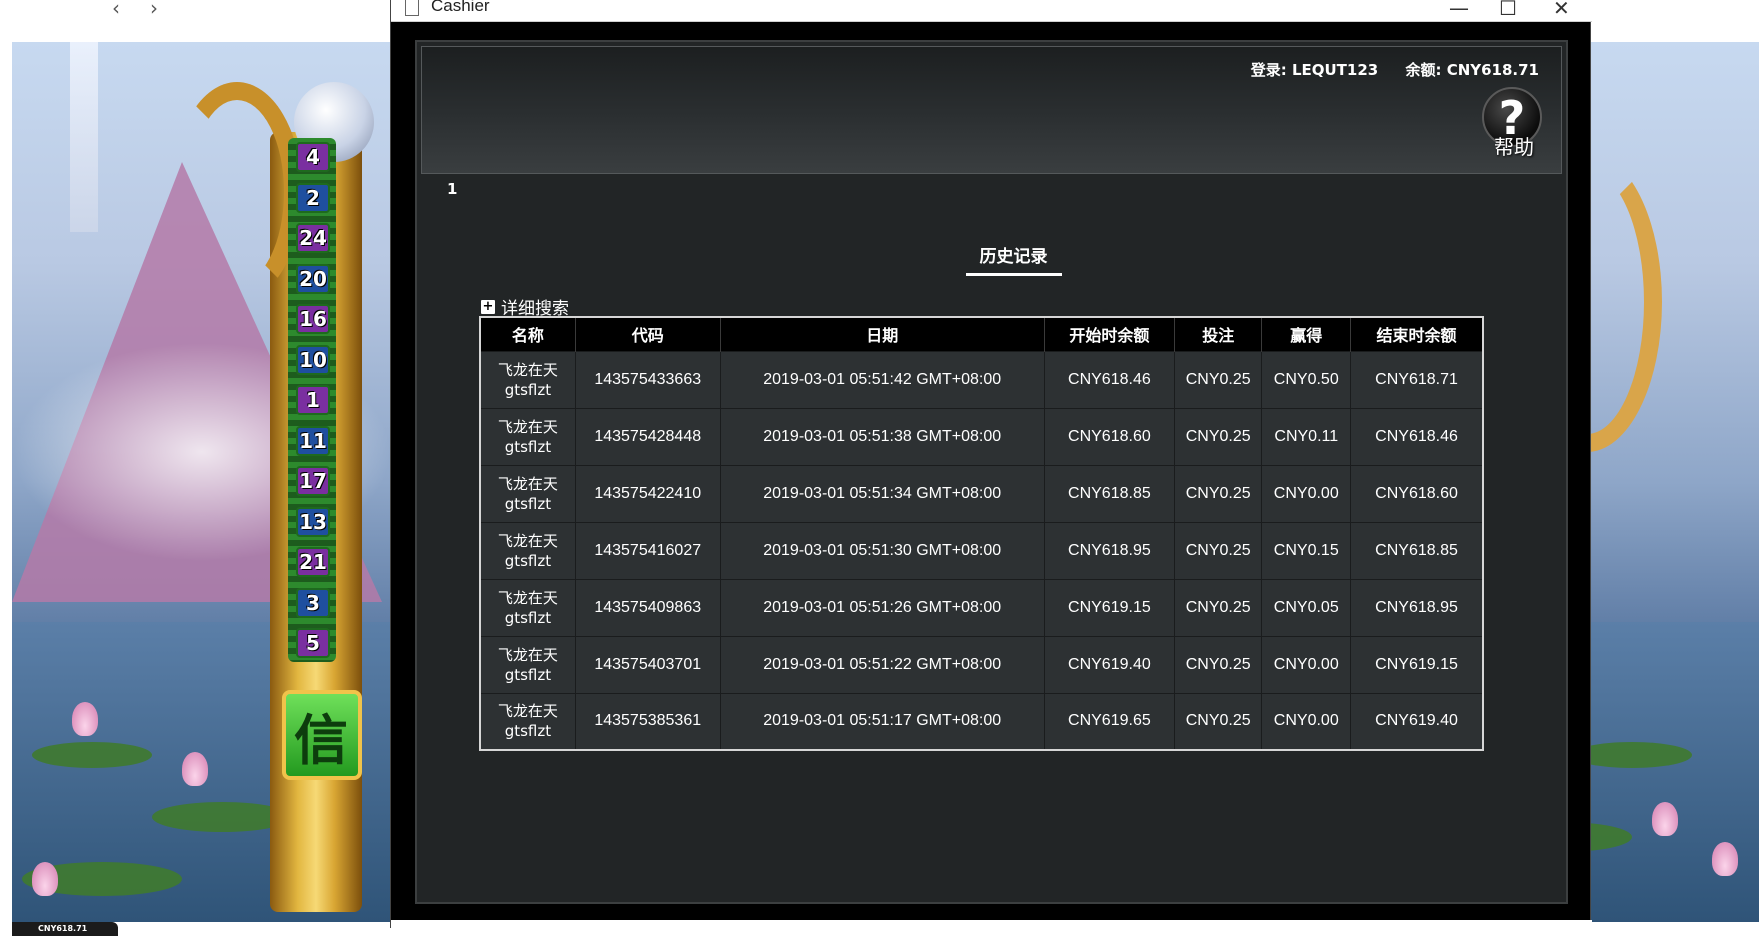  Describe the element at coordinates (313, 602) in the screenshot. I see `payline-badge: 3` at that location.